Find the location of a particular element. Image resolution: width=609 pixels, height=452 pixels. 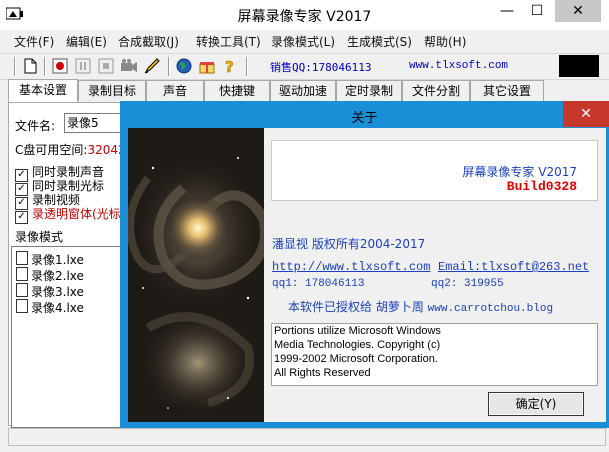

qq1-text: qq1: 178046113 is located at coordinates (318, 284).